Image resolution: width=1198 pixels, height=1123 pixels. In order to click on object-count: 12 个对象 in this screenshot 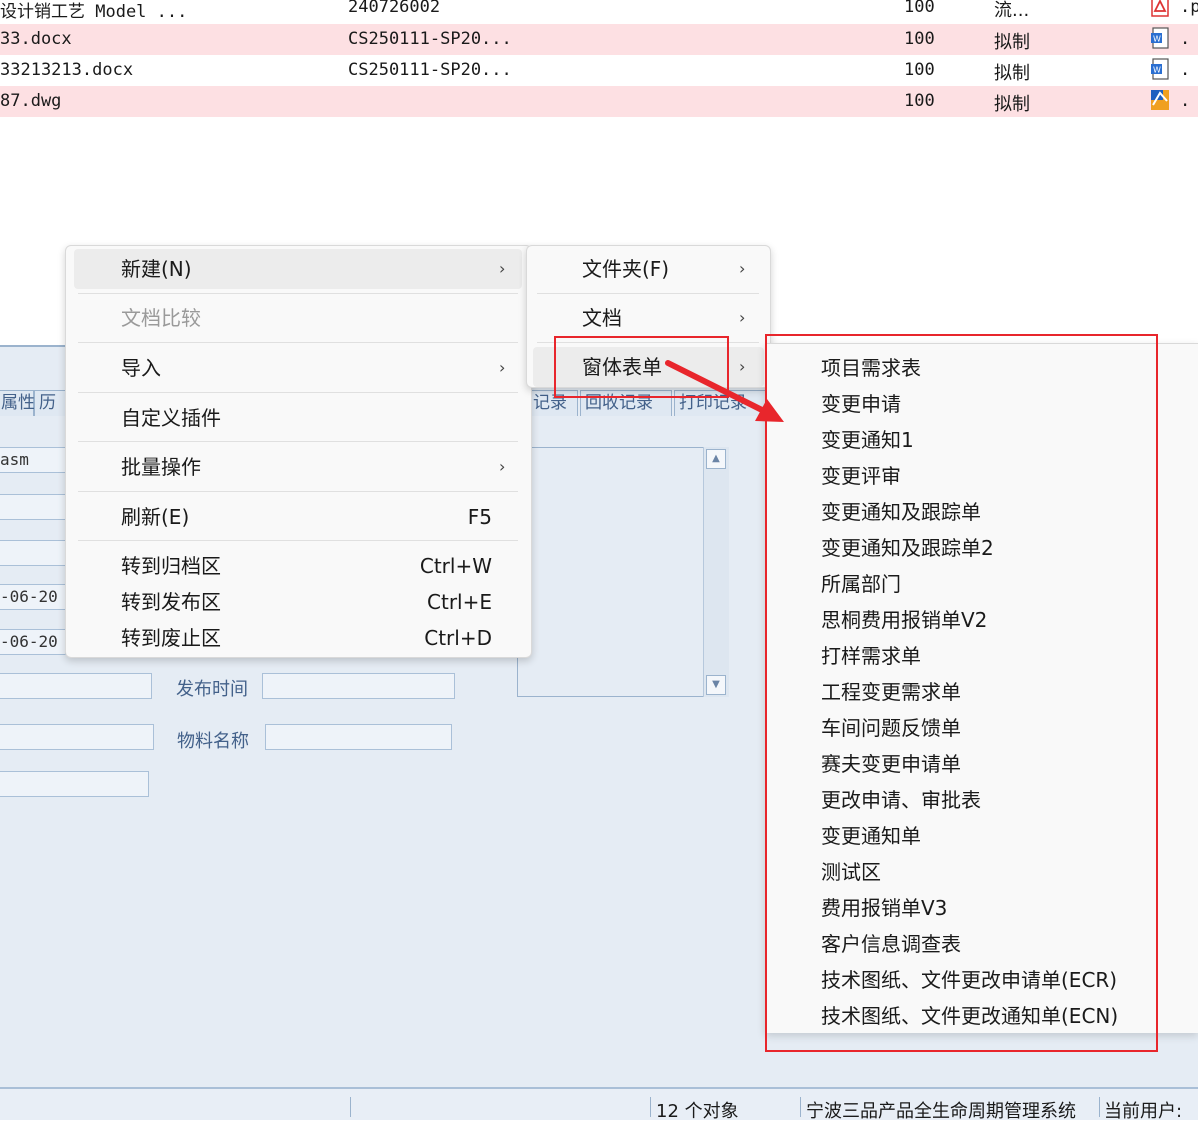, I will do `click(697, 1111)`.